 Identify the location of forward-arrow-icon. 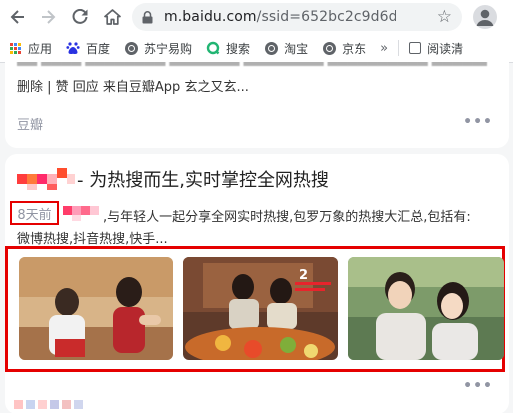
(49, 17).